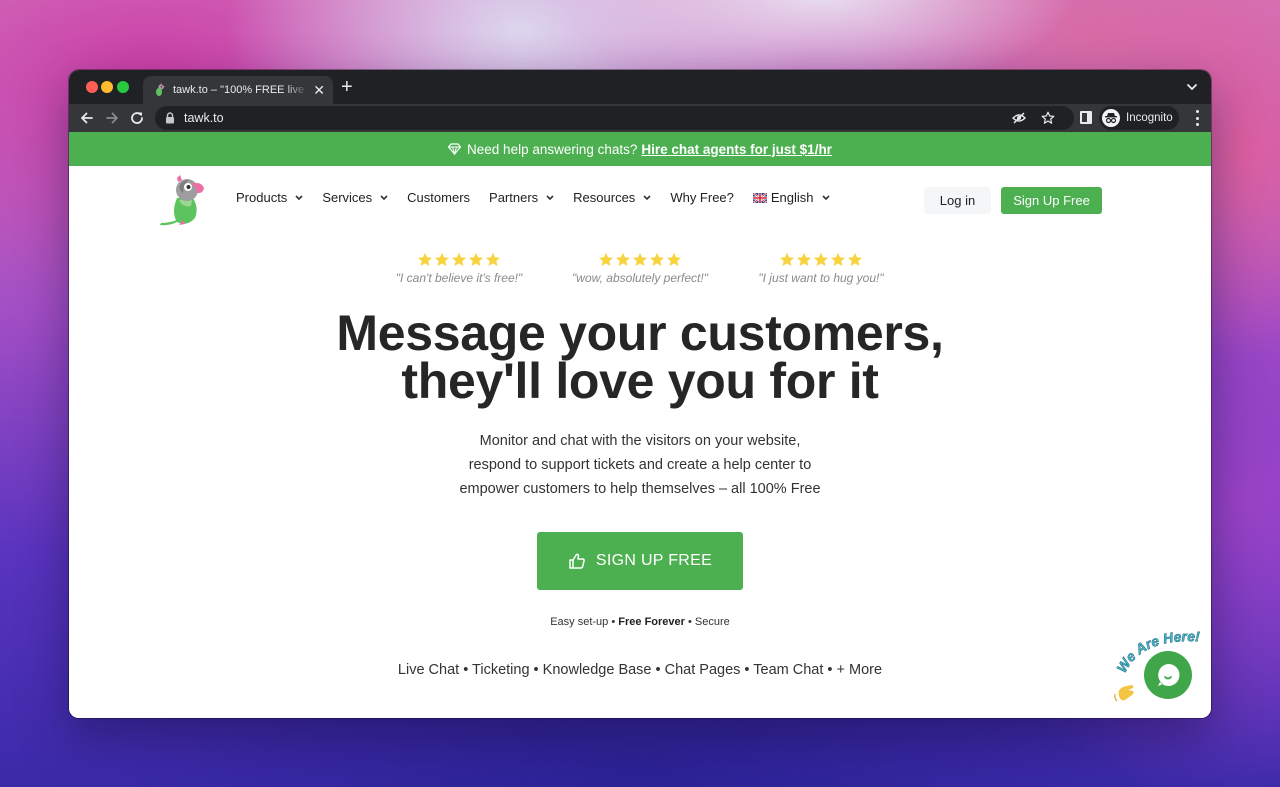 The image size is (1280, 787). What do you see at coordinates (640, 333) in the screenshot?
I see `hero-title-line: Message your customers,` at bounding box center [640, 333].